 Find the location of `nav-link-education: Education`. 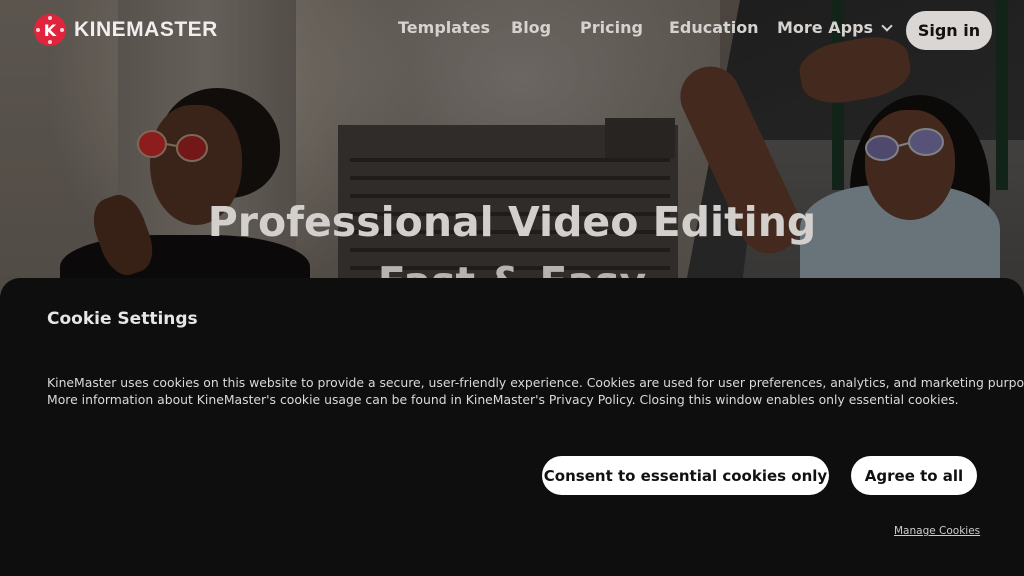

nav-link-education: Education is located at coordinates (714, 27).